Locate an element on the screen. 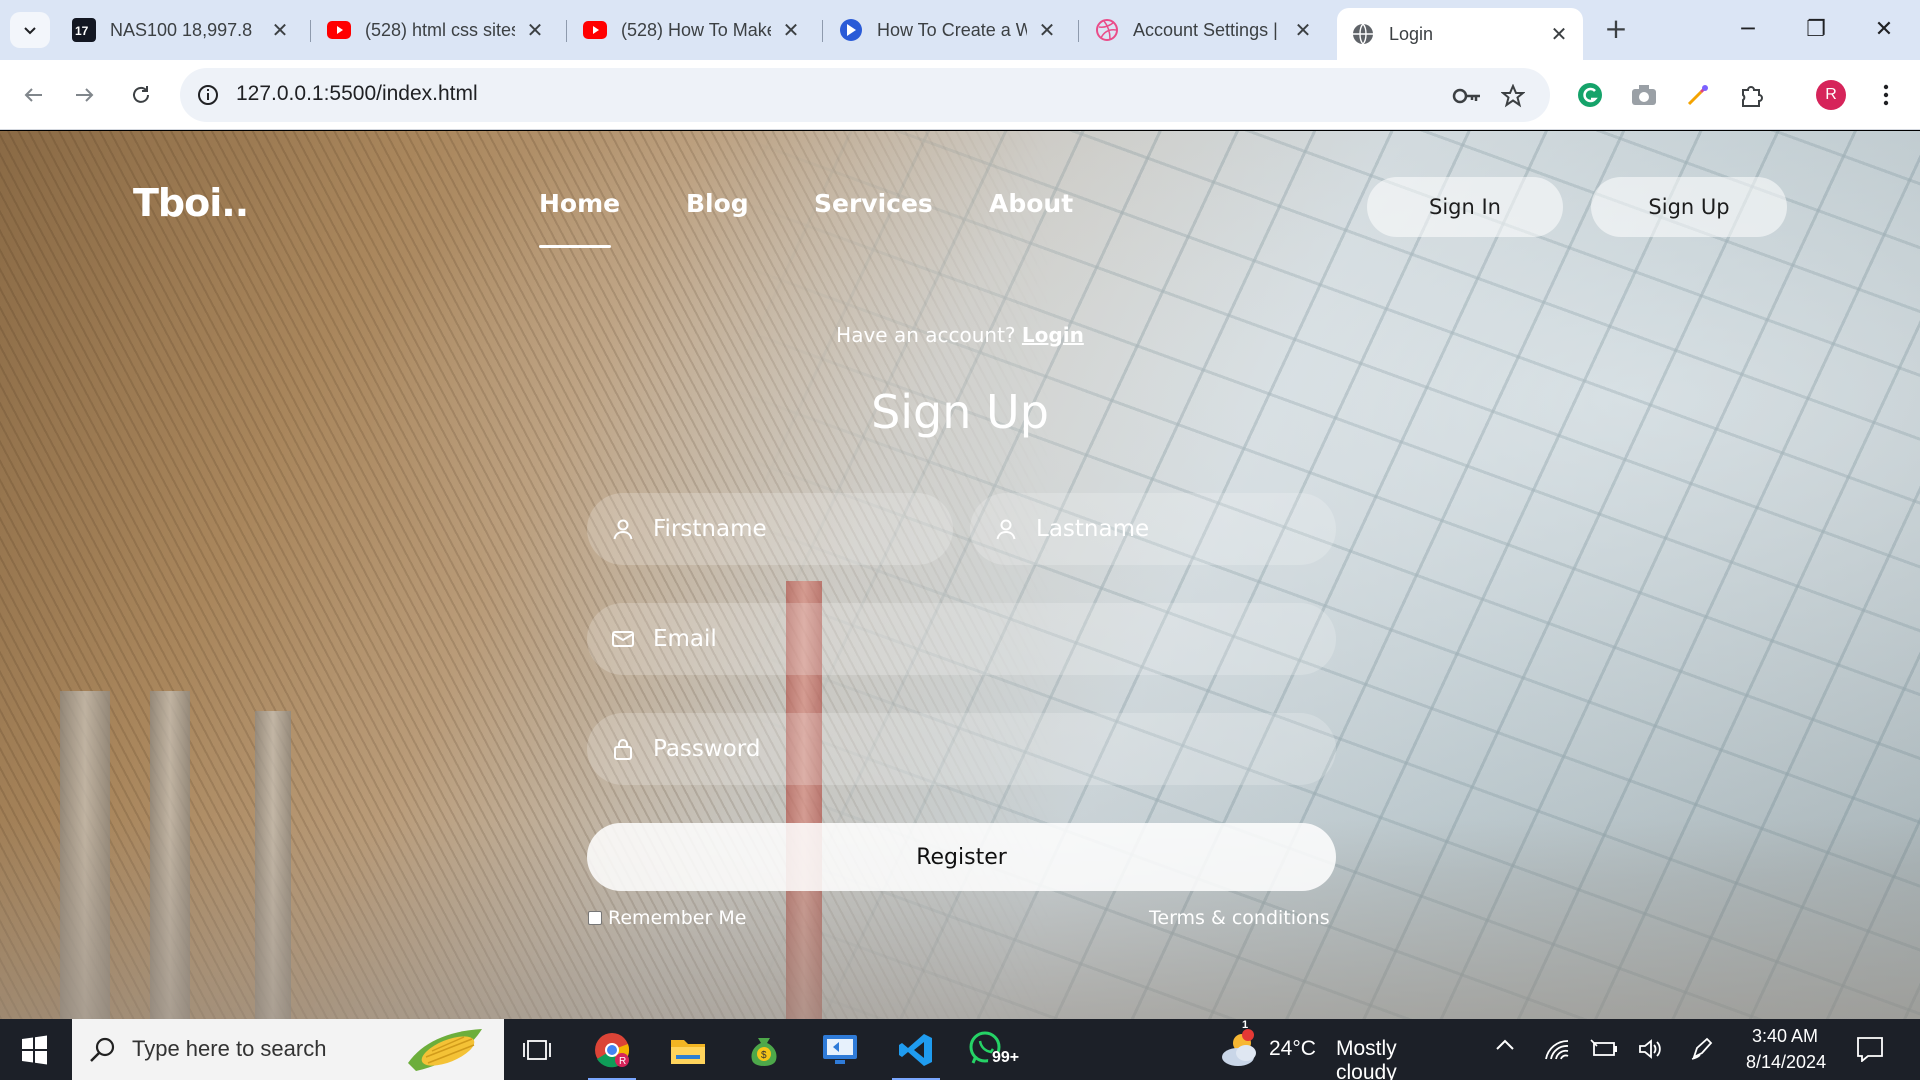 Image resolution: width=1920 pixels, height=1080 pixels. notification-badge: 99+ is located at coordinates (1006, 1057).